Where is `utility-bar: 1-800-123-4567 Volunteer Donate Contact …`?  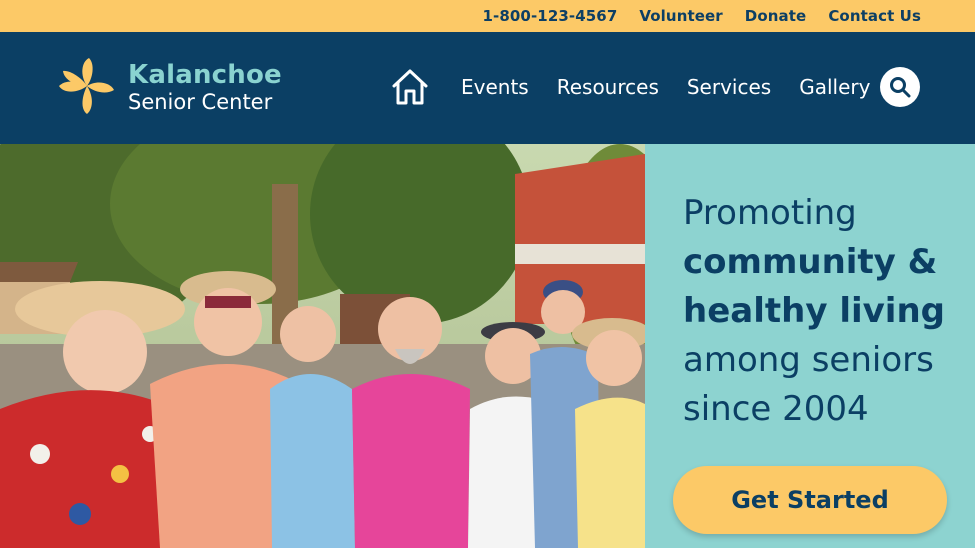
utility-bar: 1-800-123-4567 Volunteer Donate Contact … is located at coordinates (487, 16).